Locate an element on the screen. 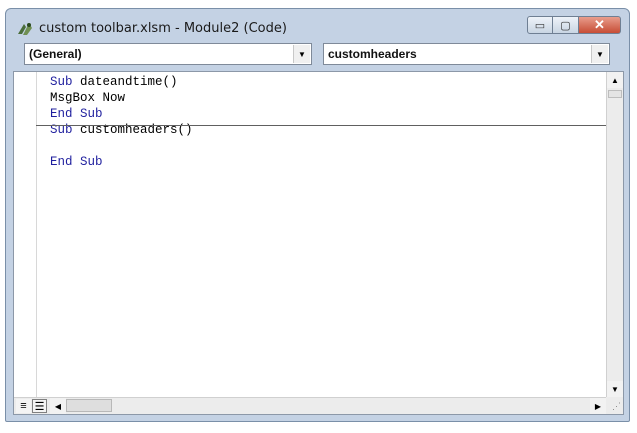 This screenshot has width=637, height=433. margin-indicator-bar is located at coordinates (25, 234).